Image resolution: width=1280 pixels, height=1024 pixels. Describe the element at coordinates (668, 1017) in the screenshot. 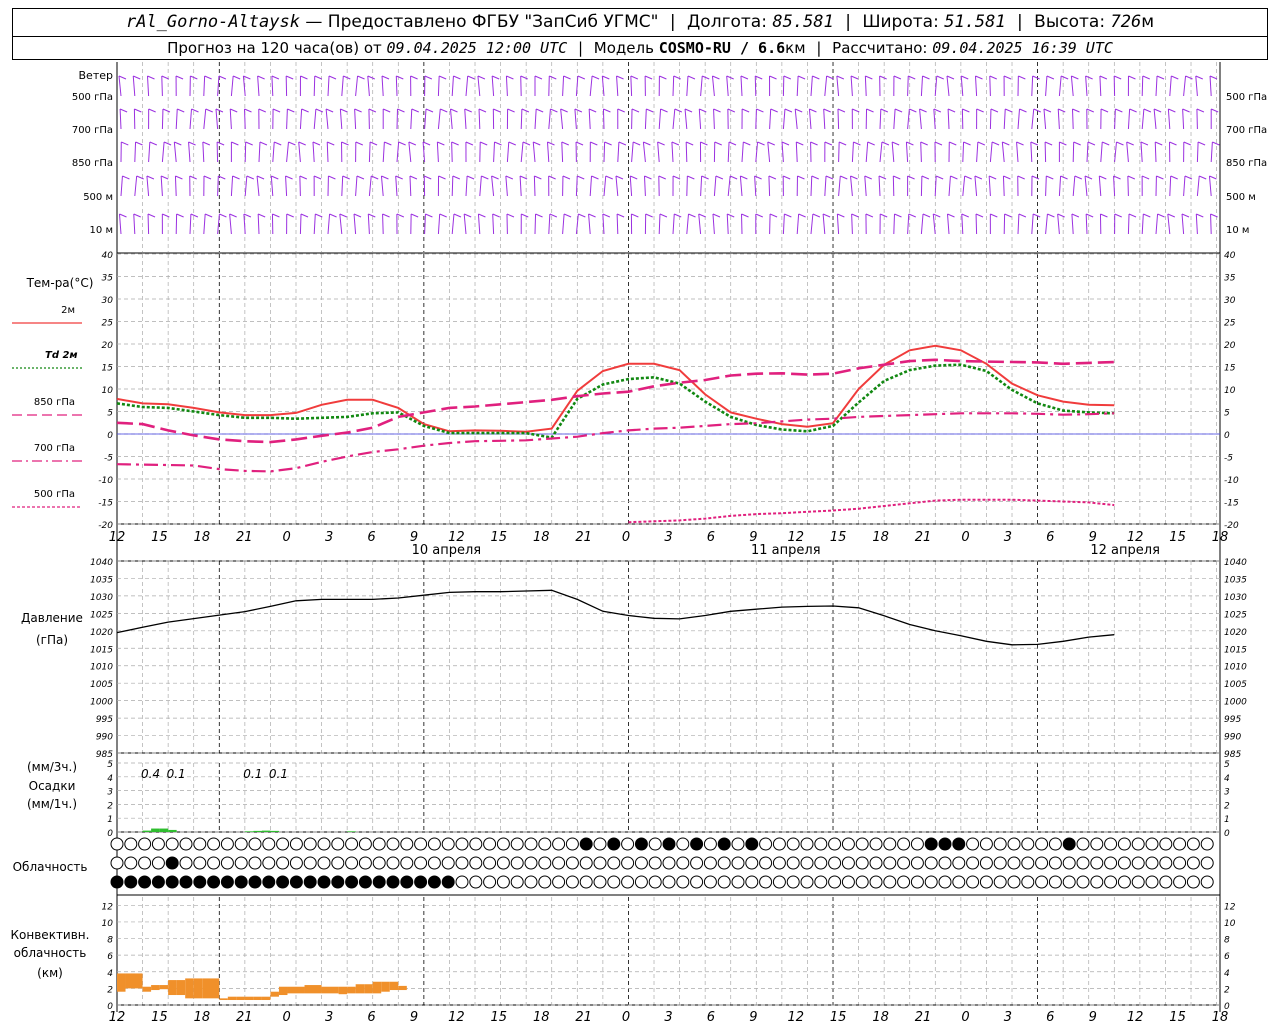

I see `conv-hour-tick-label: 3` at that location.